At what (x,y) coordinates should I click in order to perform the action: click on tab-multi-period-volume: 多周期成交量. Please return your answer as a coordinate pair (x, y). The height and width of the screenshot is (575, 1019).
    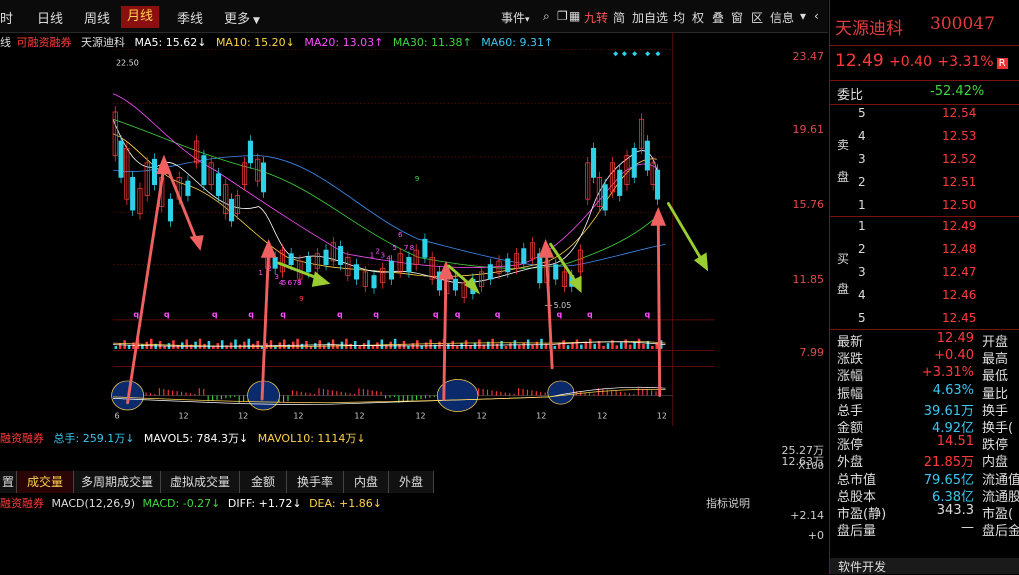
    Looking at the image, I should click on (117, 482).